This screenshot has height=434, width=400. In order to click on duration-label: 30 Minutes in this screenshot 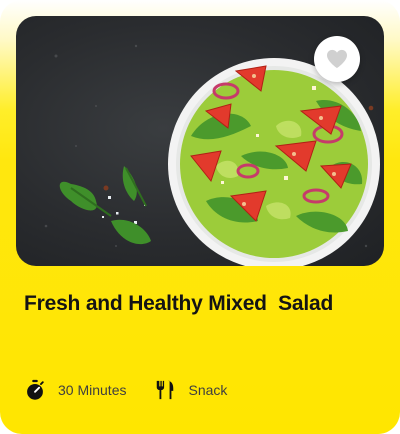, I will do `click(92, 390)`.